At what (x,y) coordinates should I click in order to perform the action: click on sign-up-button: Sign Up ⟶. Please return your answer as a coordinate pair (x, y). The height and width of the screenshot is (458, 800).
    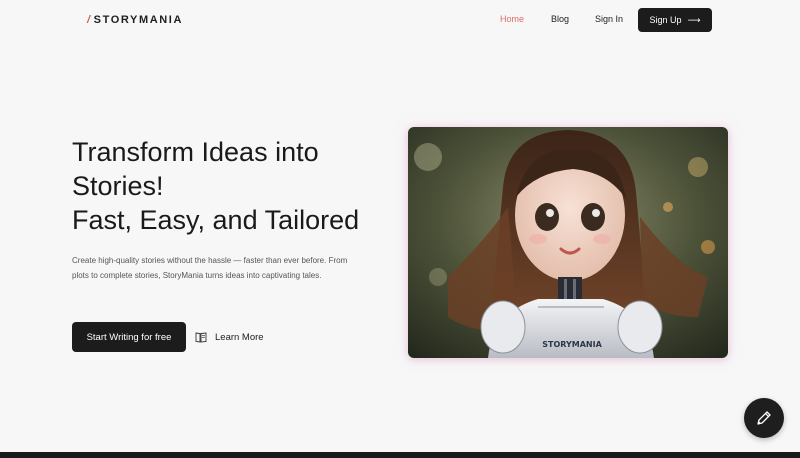
    Looking at the image, I should click on (675, 20).